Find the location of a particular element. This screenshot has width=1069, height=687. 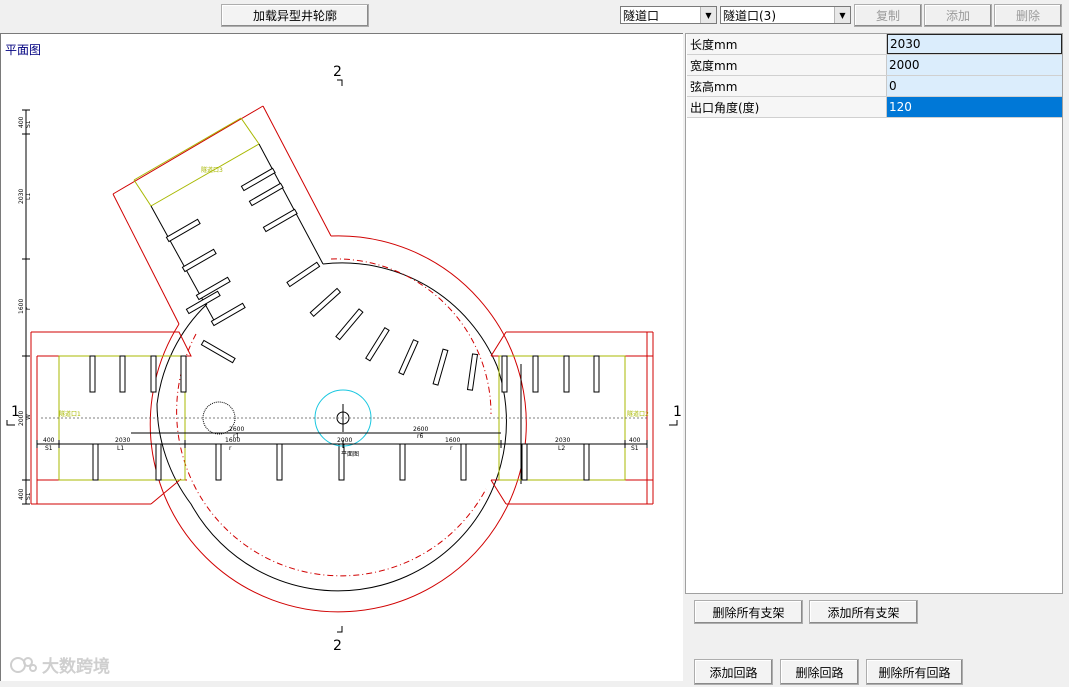

property-row-length: 长度mm 2030 is located at coordinates (874, 44).